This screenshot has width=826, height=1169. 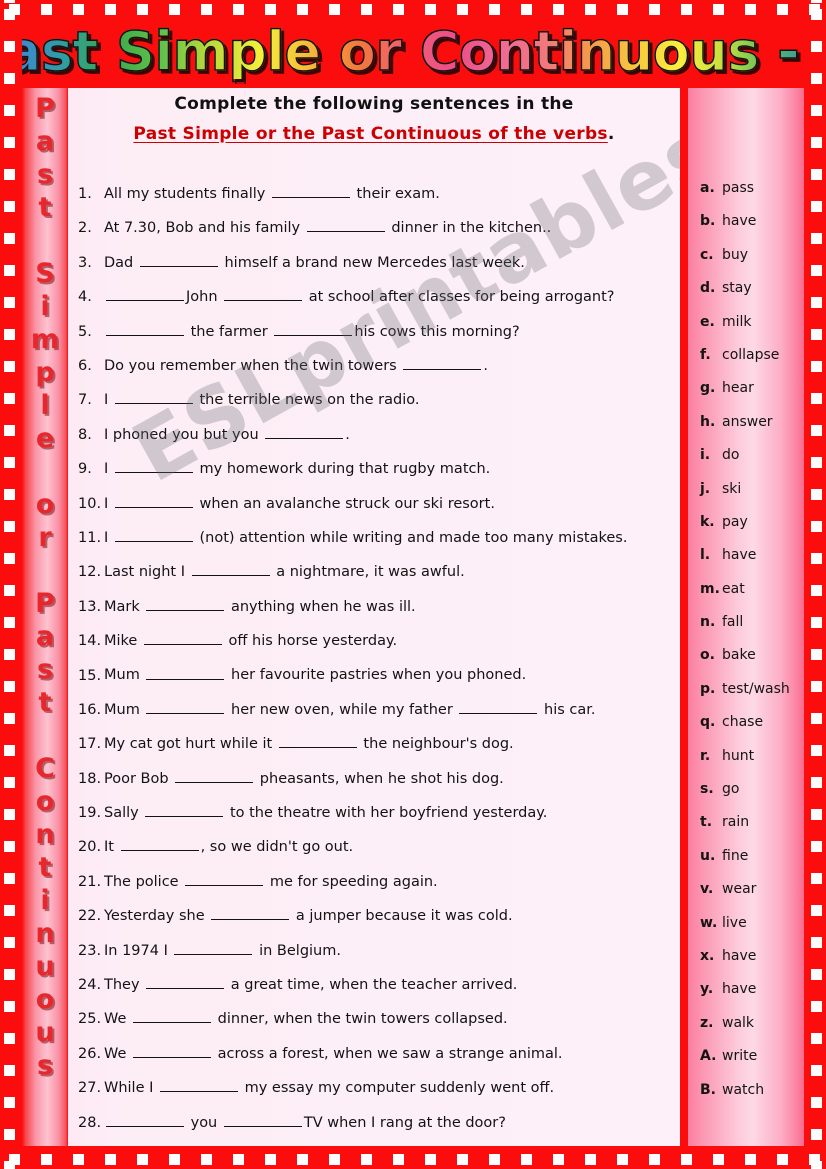 I want to click on verb-word: test/wash, so click(x=756, y=688).